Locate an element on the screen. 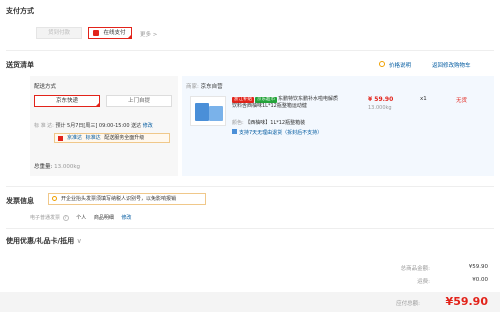 This screenshot has width=500, height=312. delivery-truck-icon is located at coordinates (60, 138).